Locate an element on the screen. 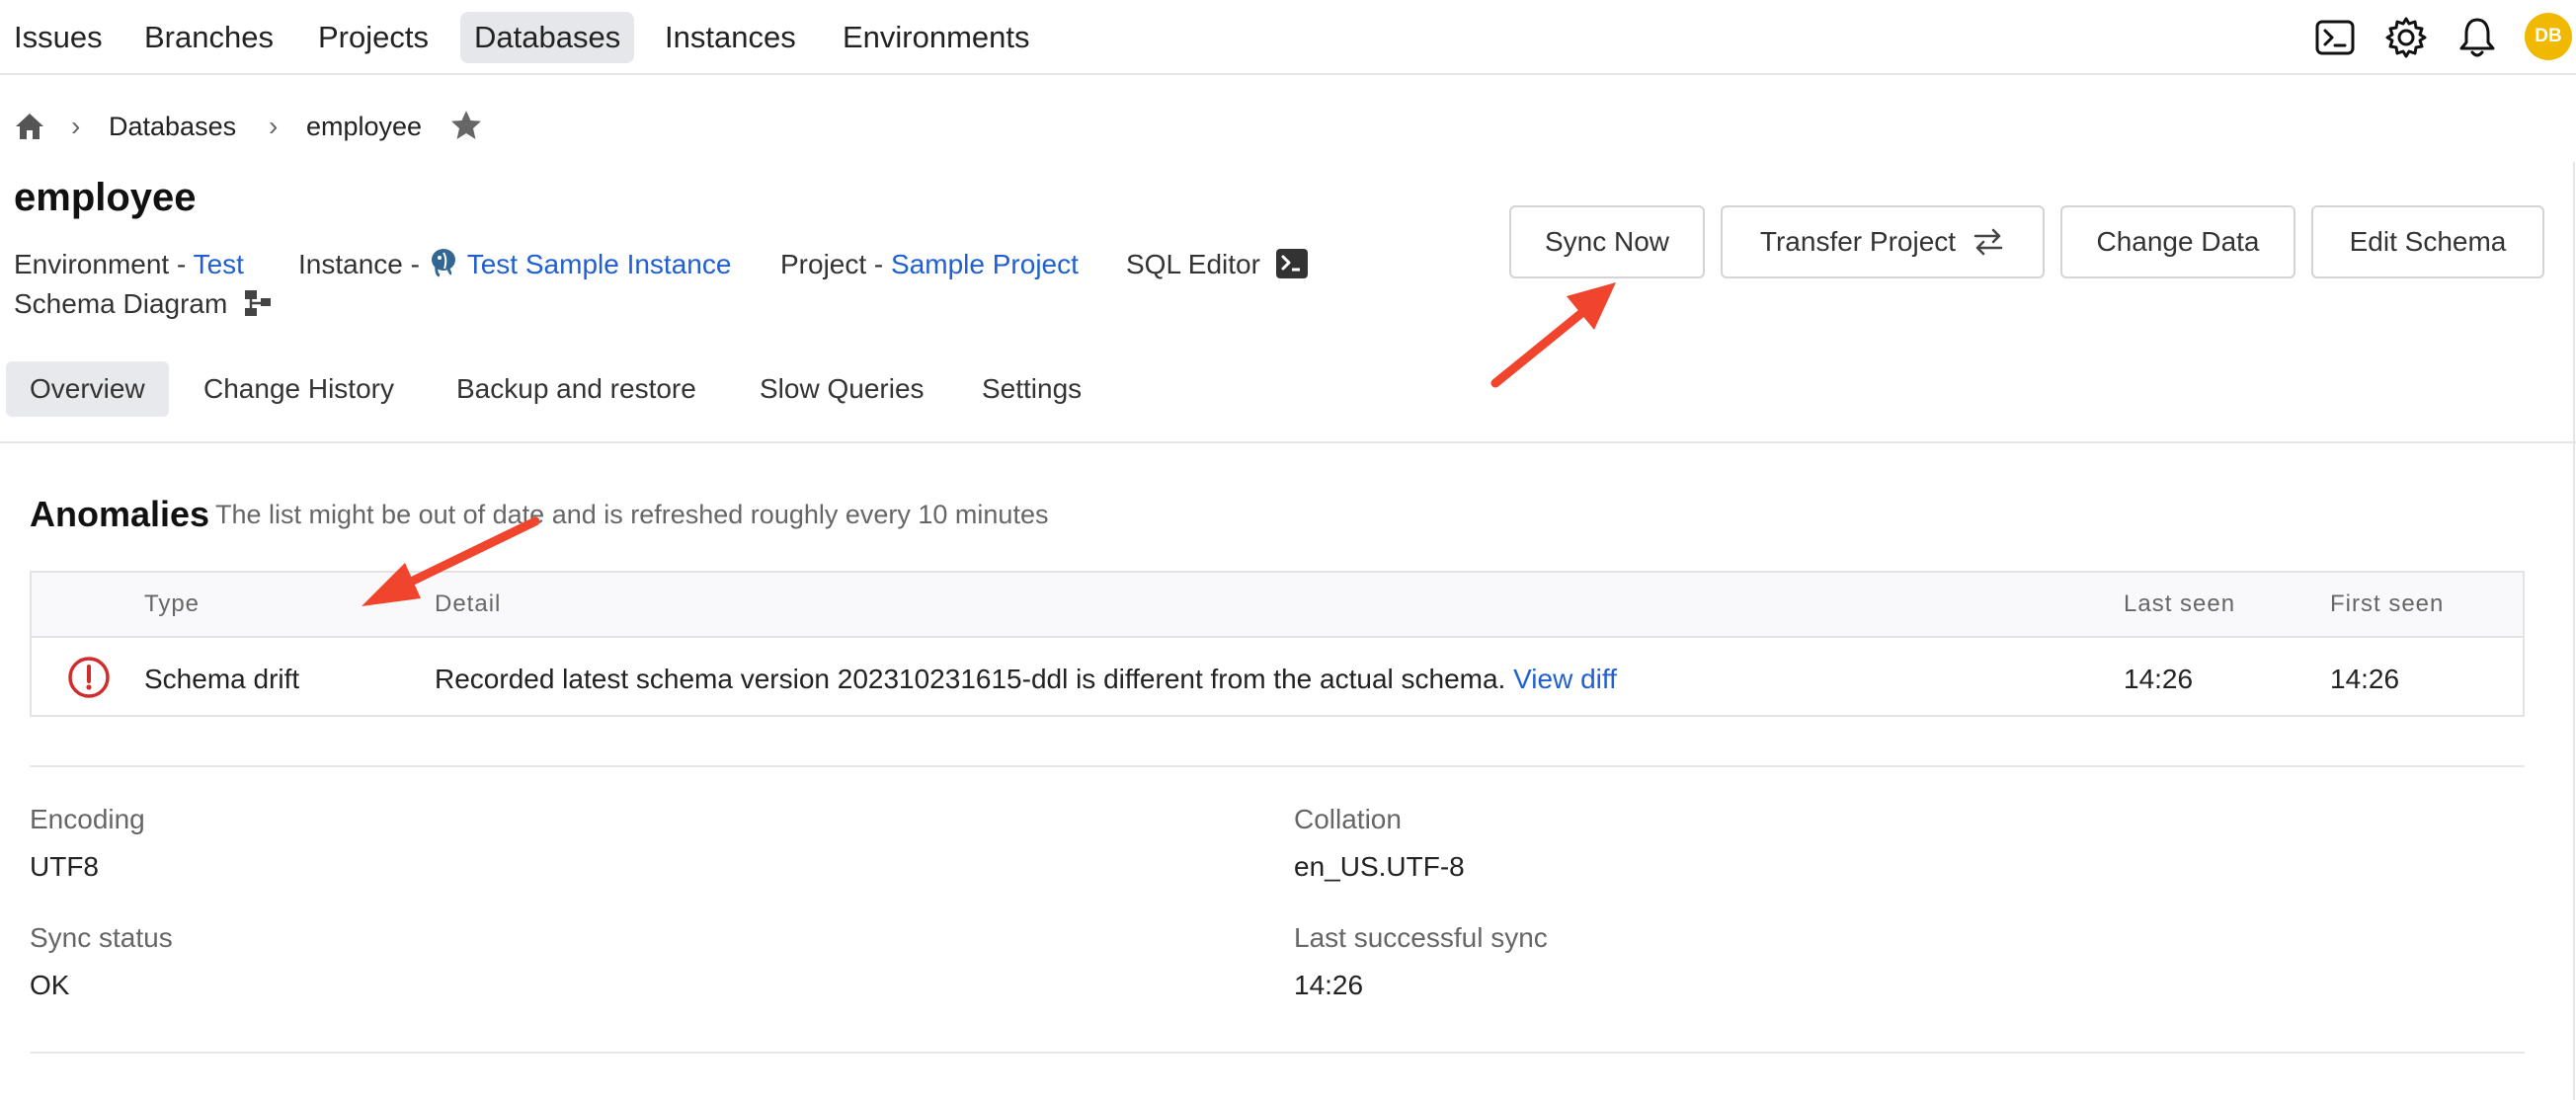 This screenshot has width=2576, height=1100. encoding-value: UTF8 is located at coordinates (64, 866).